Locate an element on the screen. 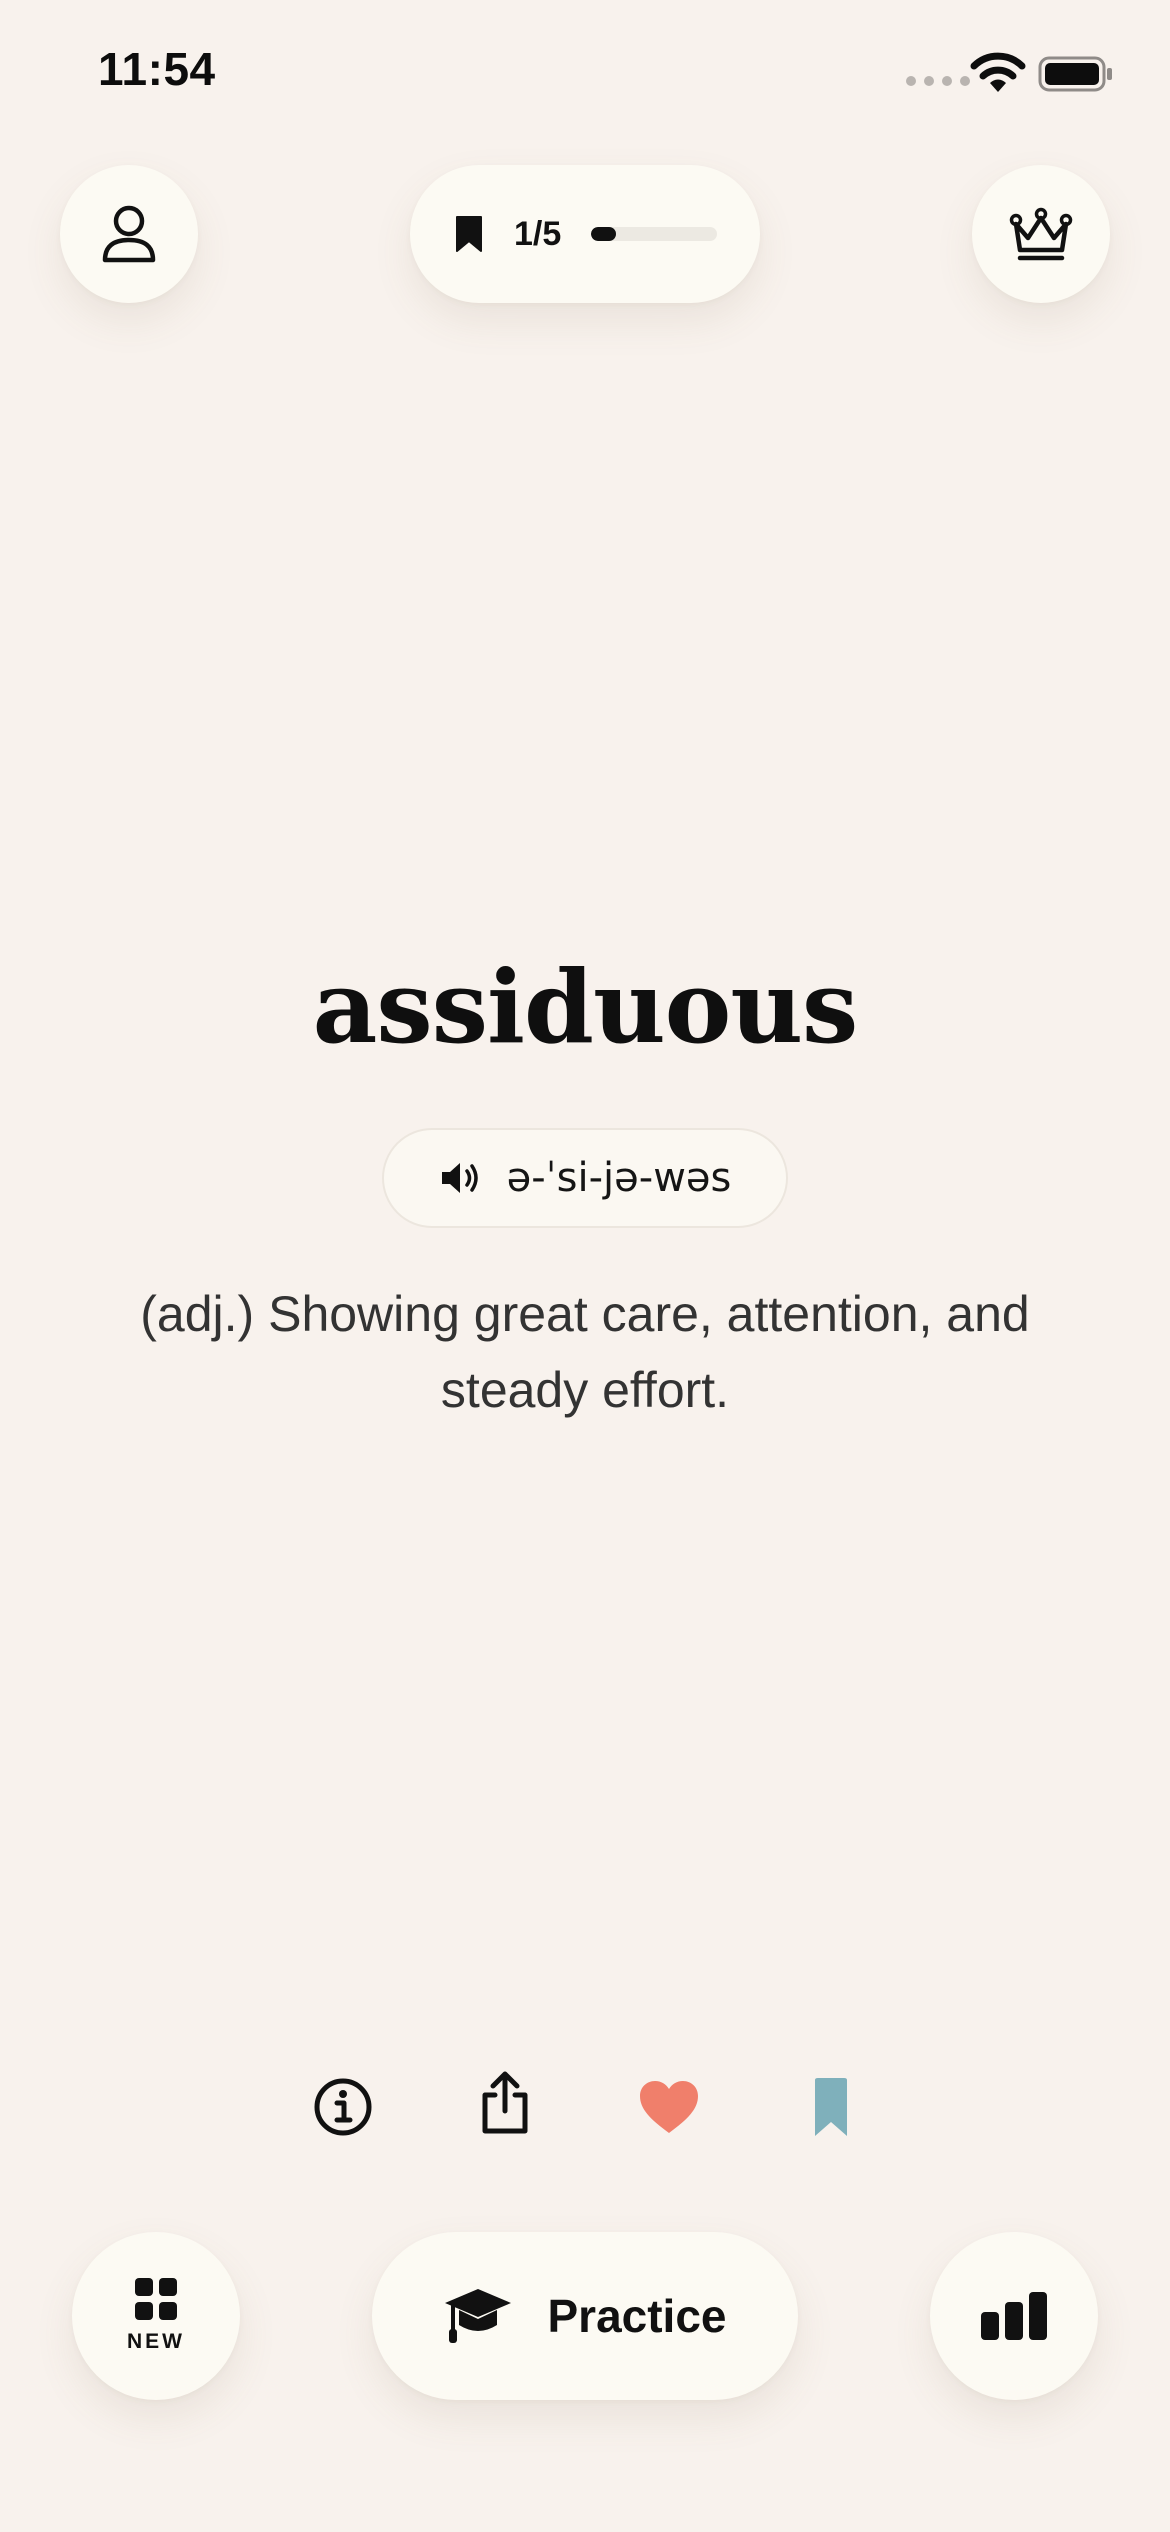 The image size is (1170, 2532). crown-icon is located at coordinates (1041, 234).